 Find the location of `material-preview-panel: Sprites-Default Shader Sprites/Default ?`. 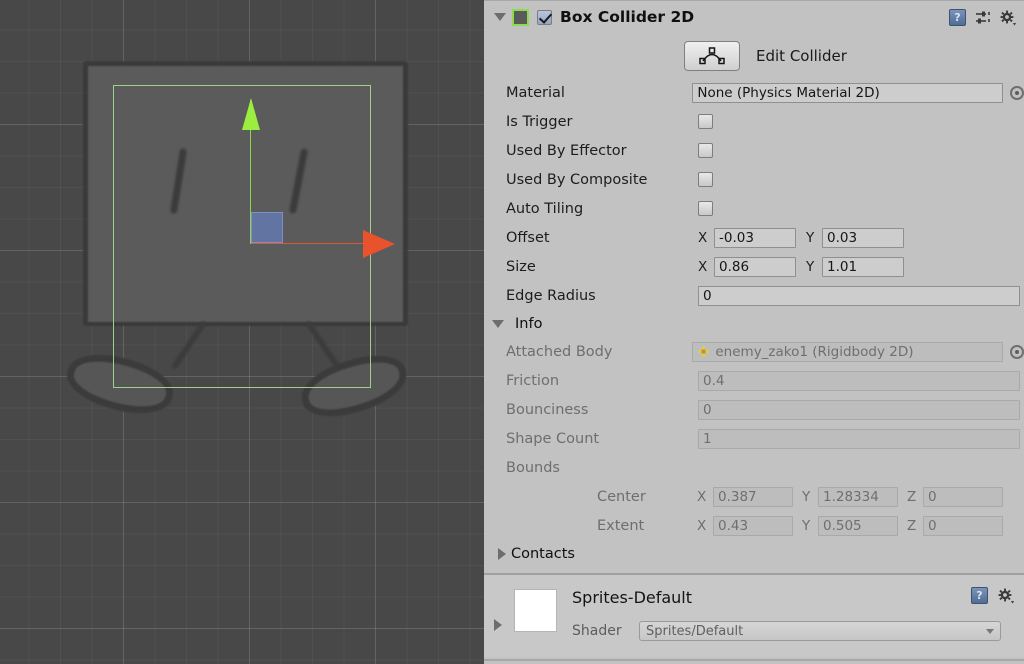

material-preview-panel: Sprites-Default Shader Sprites/Default ? is located at coordinates (754, 616).